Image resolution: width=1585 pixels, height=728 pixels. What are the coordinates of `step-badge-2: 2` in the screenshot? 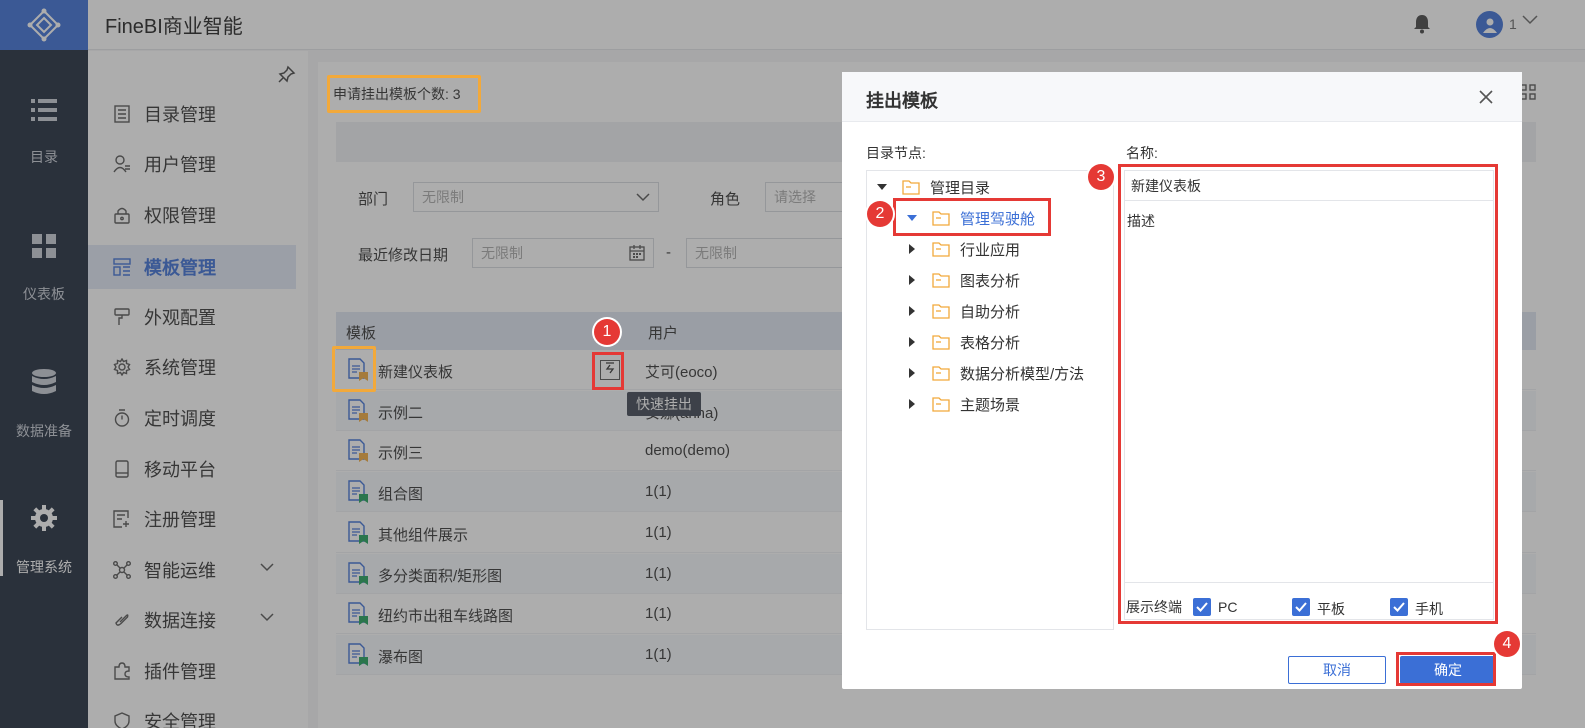 It's located at (880, 214).